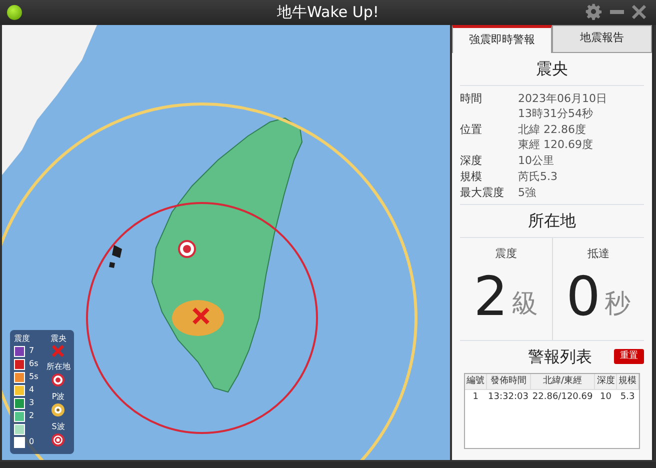 The height and width of the screenshot is (468, 656). What do you see at coordinates (475, 382) in the screenshot?
I see `column-header: 編號` at bounding box center [475, 382].